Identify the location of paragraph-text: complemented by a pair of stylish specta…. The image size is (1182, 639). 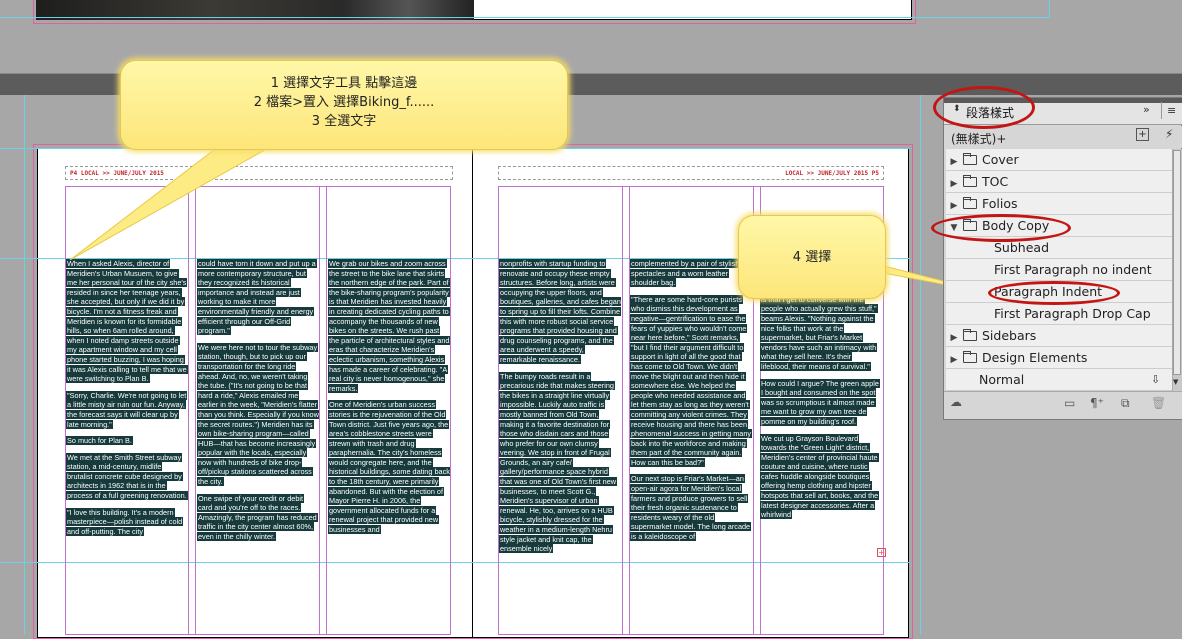
(685, 273).